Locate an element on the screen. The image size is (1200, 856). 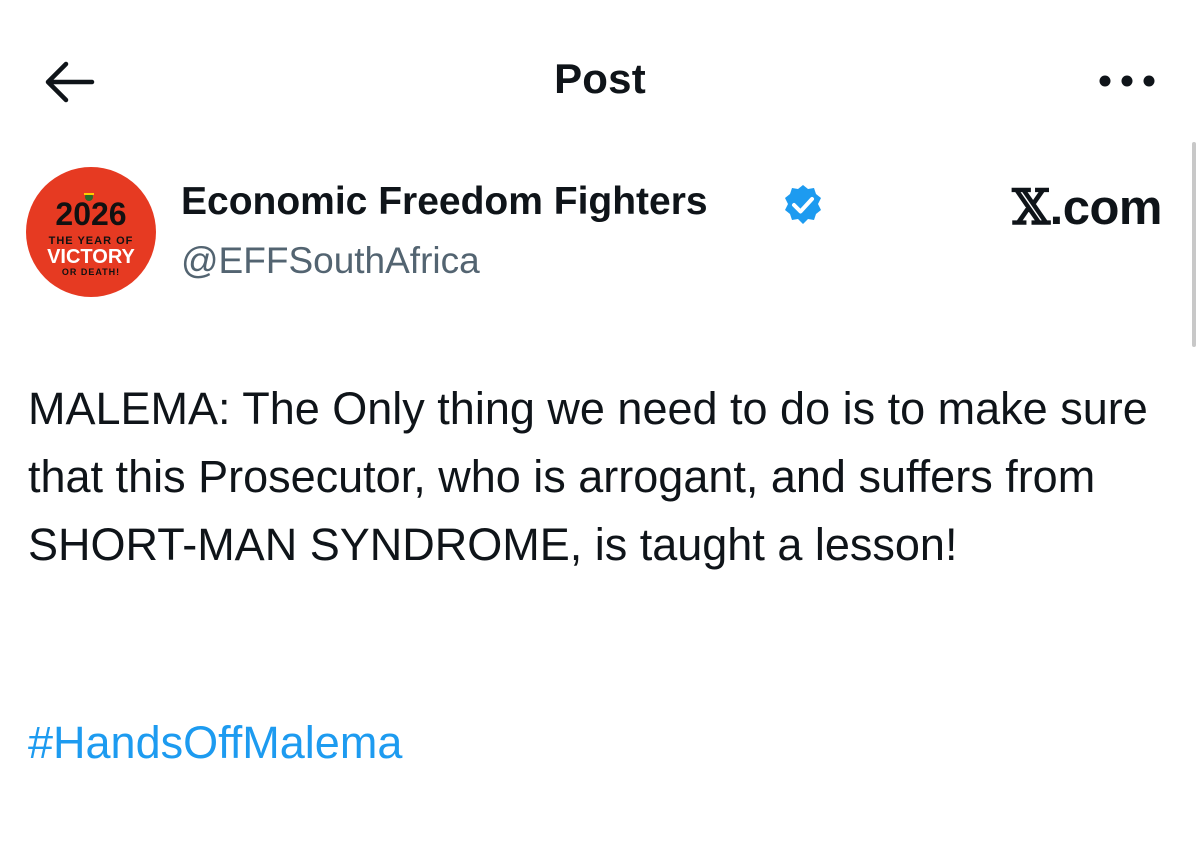
avatar-year: 2026 is located at coordinates (90, 214).